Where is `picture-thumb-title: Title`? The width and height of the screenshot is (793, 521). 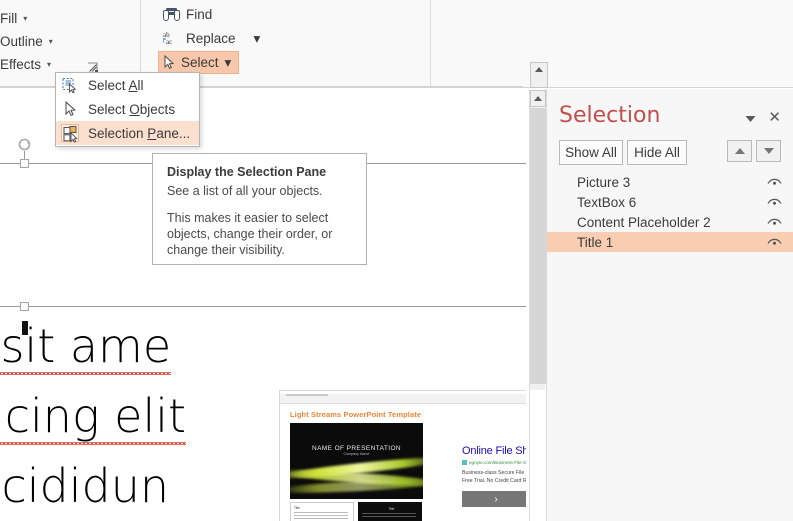 picture-thumb-title: Title is located at coordinates (297, 508).